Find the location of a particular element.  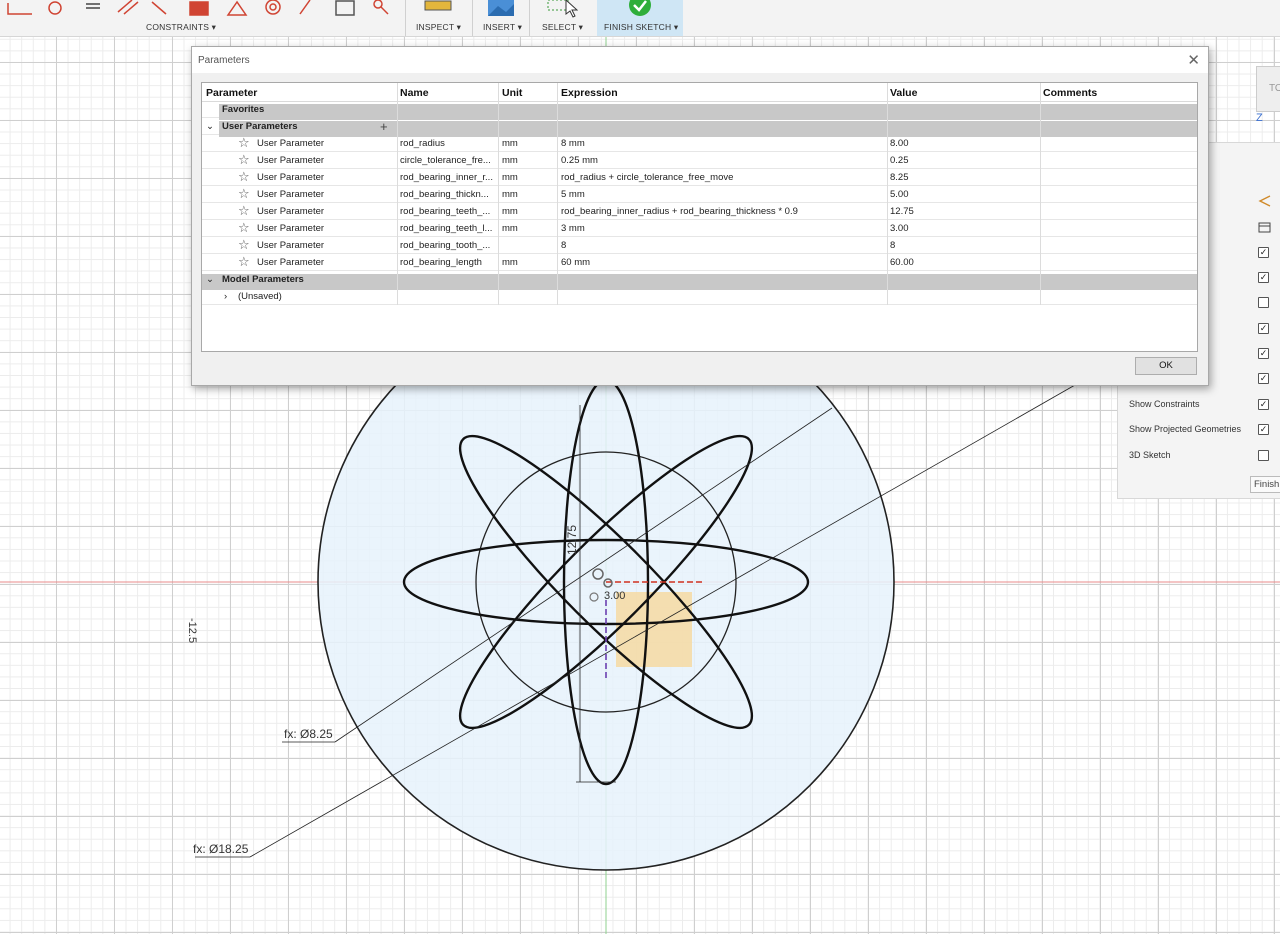

parameter-value: 5.00 is located at coordinates (899, 194).